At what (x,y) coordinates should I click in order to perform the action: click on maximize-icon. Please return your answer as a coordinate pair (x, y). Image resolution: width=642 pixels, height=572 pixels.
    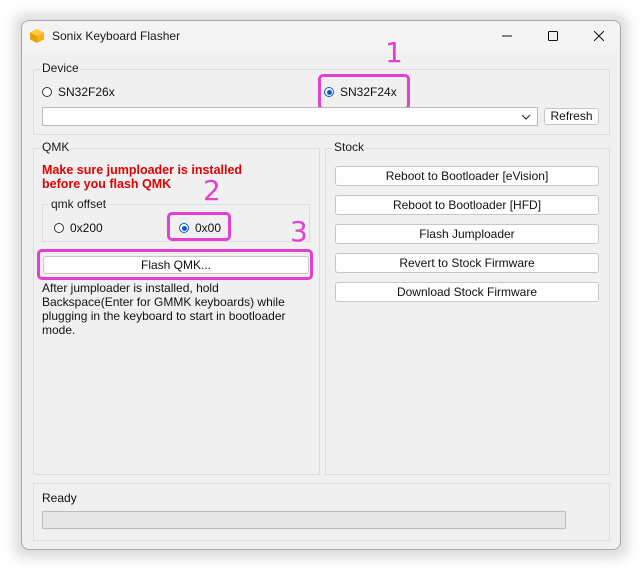
    Looking at the image, I should click on (553, 36).